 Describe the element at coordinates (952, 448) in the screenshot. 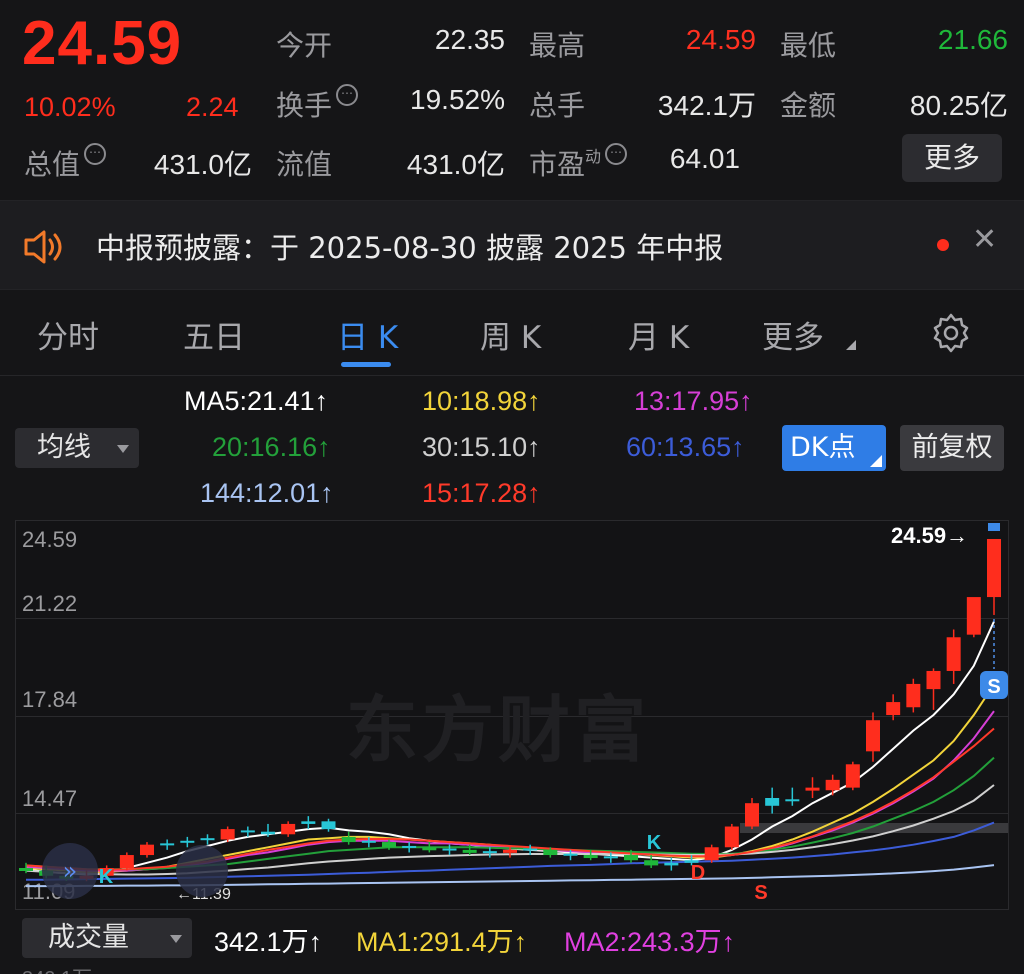

I see `forward-adjust-button: 前复权` at that location.